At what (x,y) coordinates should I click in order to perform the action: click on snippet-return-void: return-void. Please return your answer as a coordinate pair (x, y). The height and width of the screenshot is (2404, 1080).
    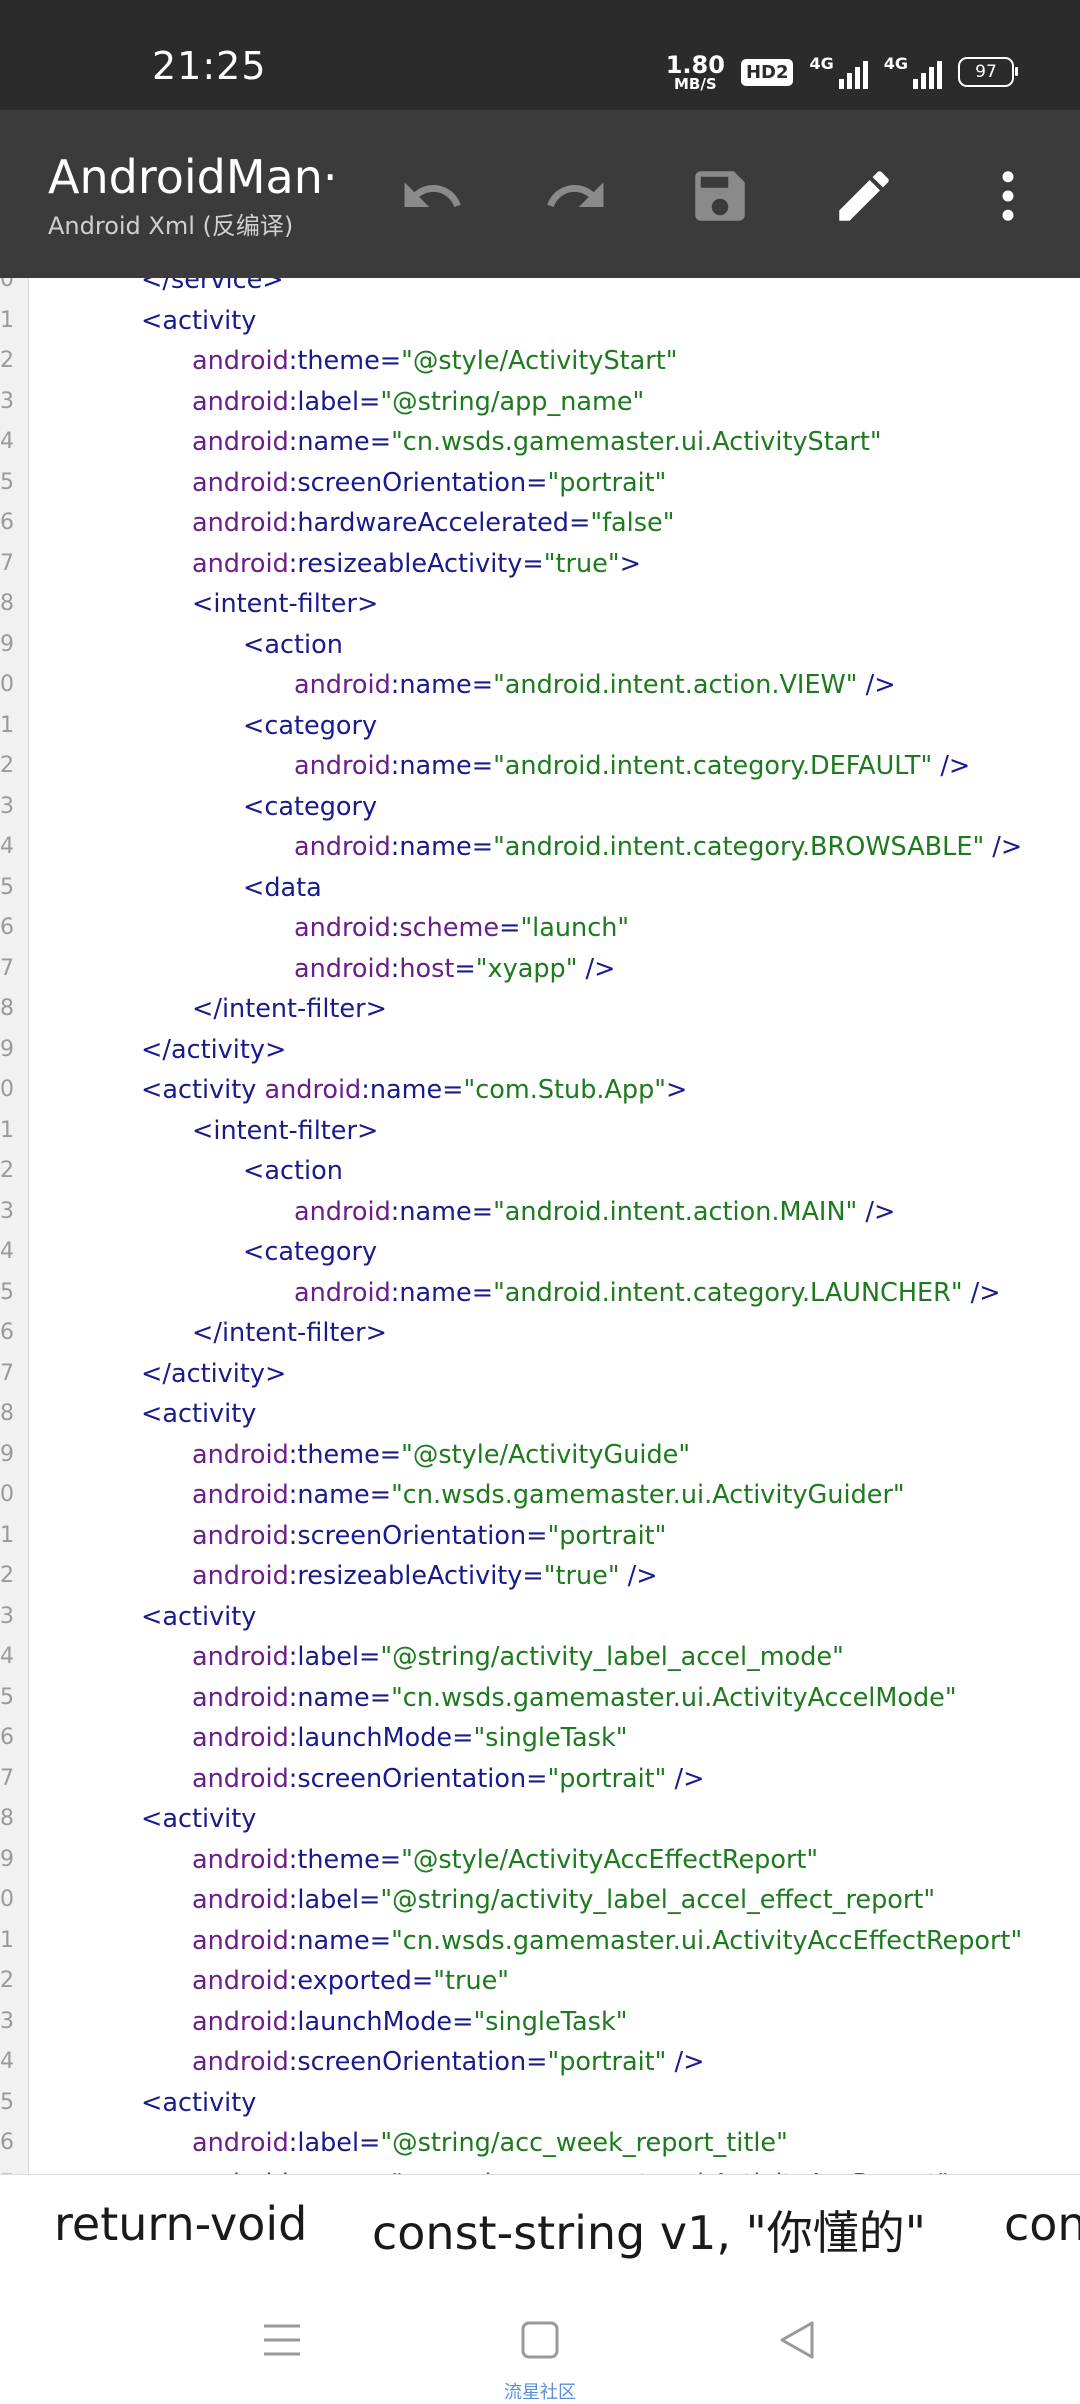
    Looking at the image, I should click on (180, 2224).